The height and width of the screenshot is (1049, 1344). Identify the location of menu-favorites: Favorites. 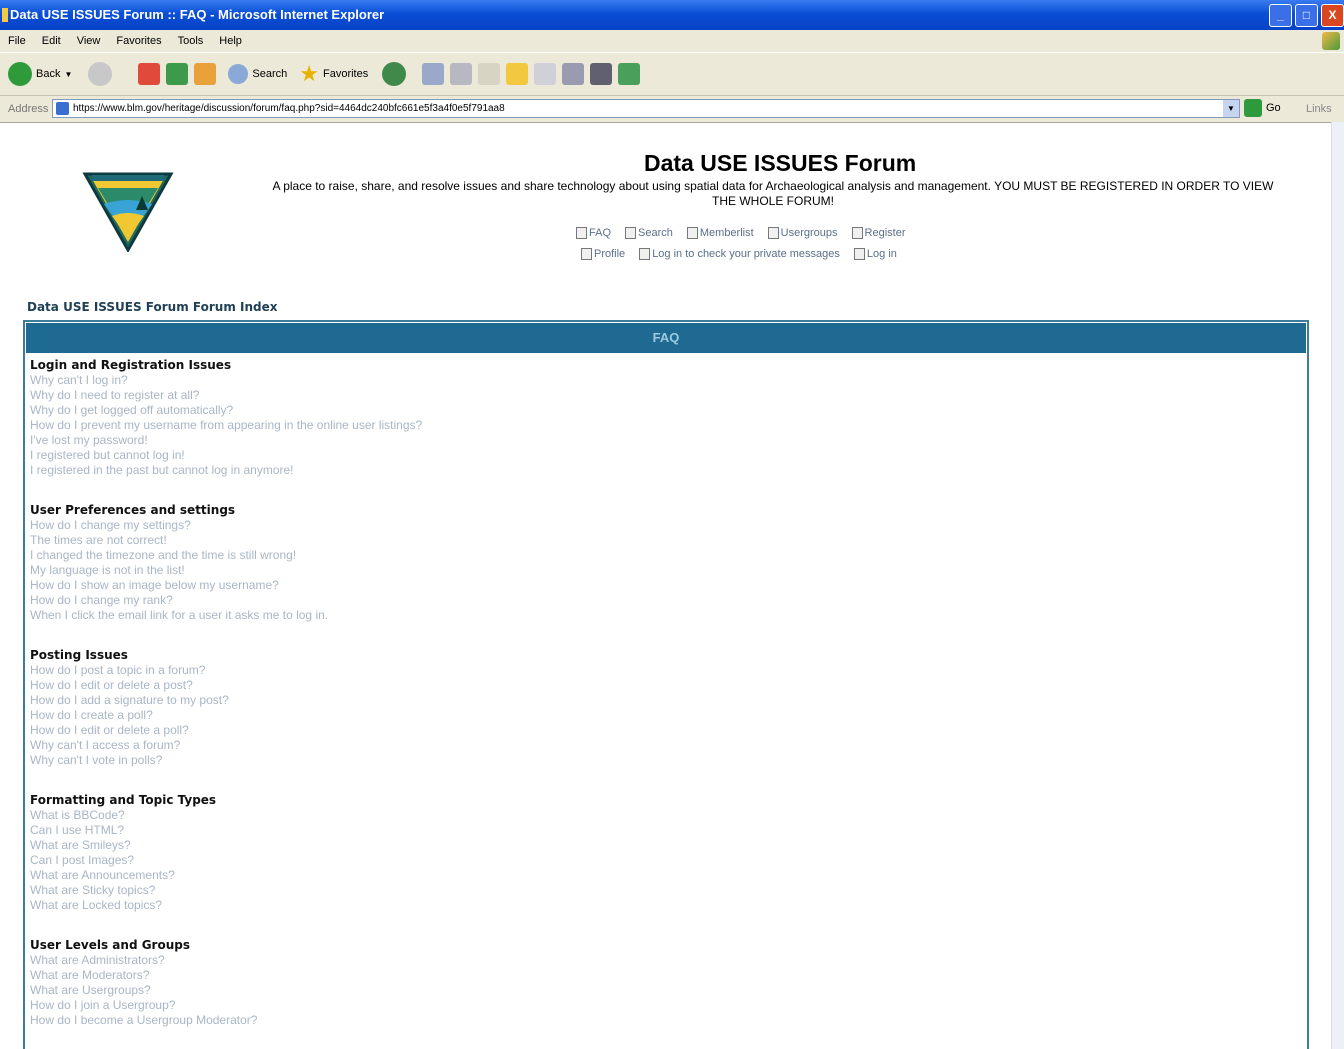
(138, 41).